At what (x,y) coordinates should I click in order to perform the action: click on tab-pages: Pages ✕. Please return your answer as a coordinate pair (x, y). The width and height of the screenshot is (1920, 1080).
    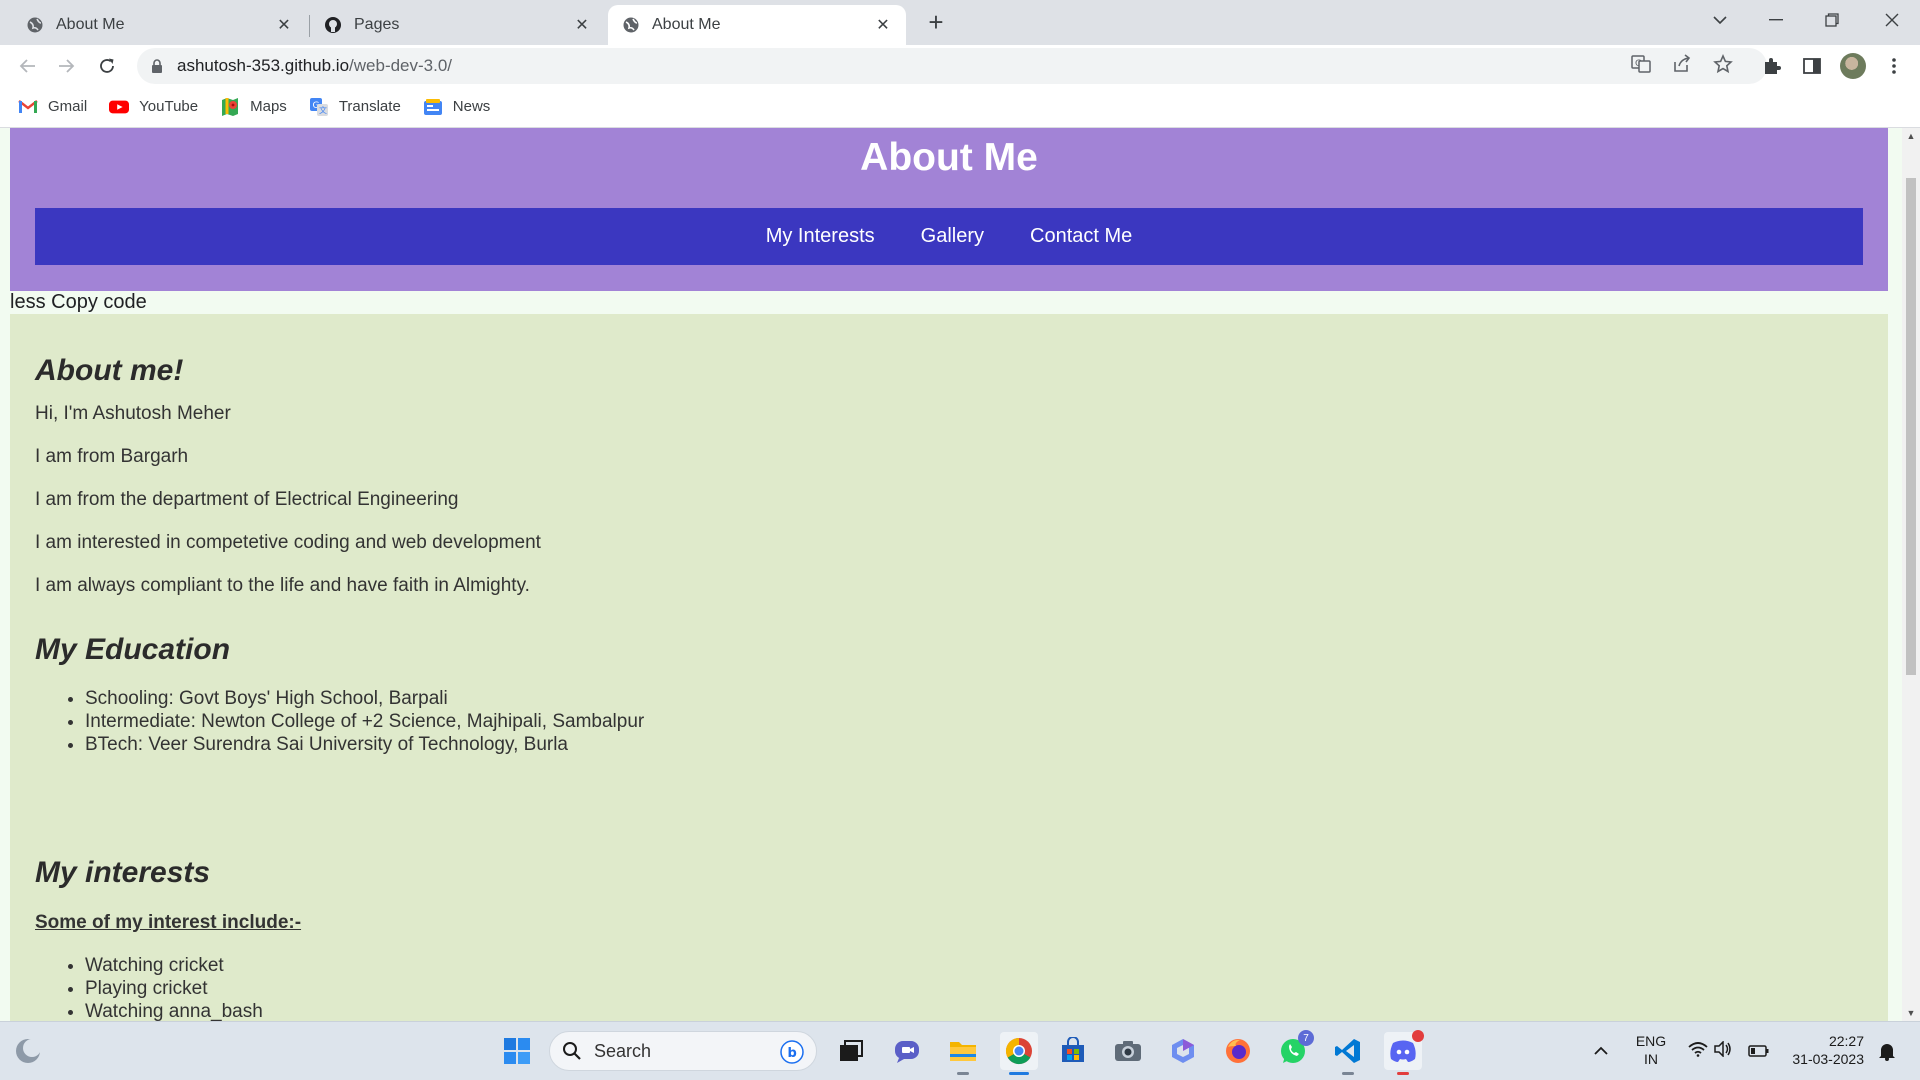
    Looking at the image, I should click on (457, 25).